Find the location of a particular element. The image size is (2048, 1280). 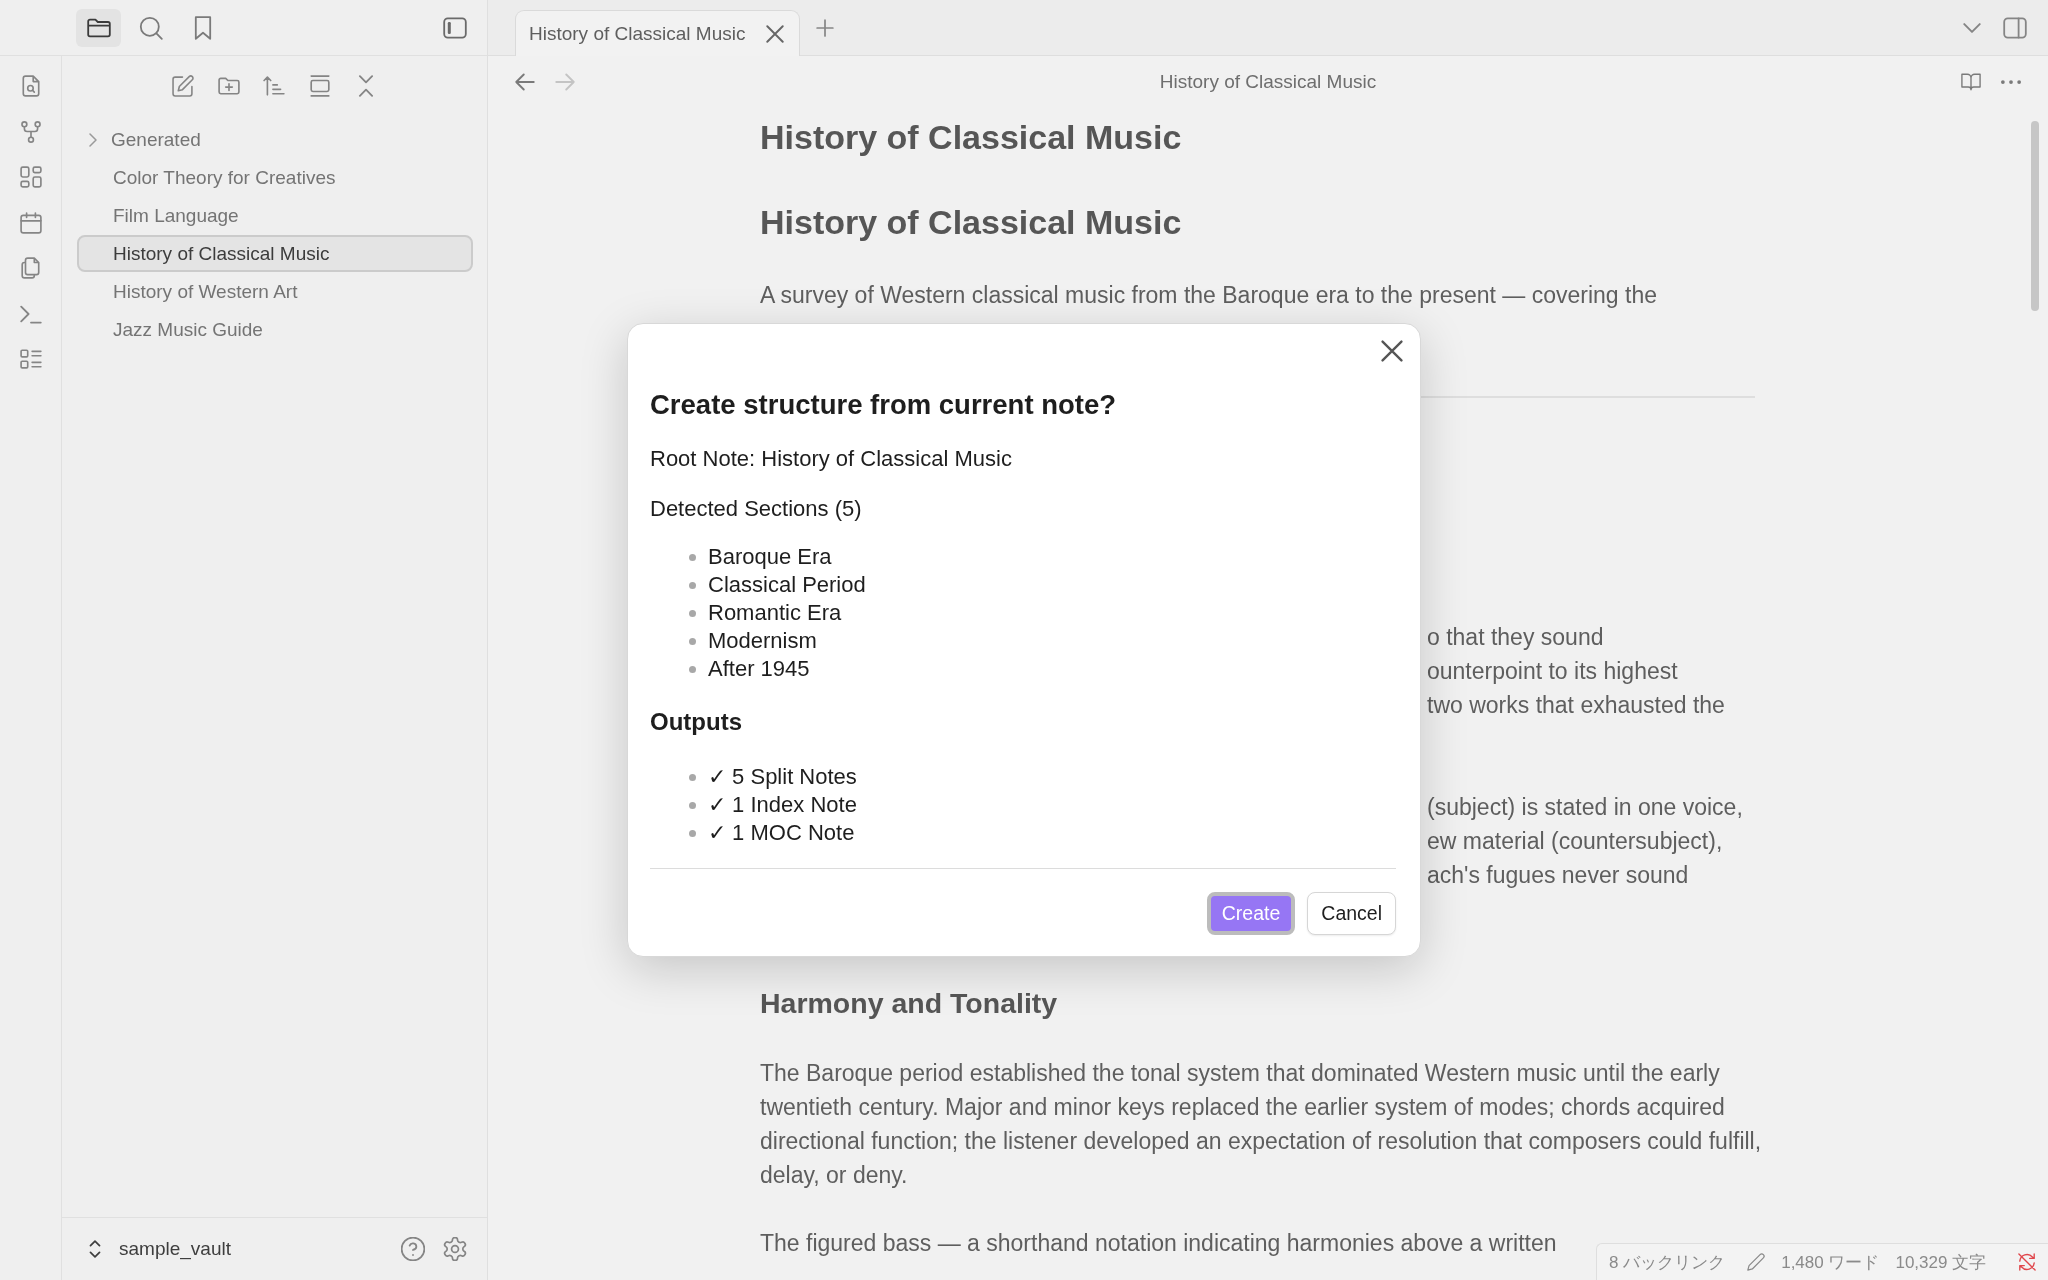

text-fragment: ounterpoint to its highest is located at coordinates (1552, 671).